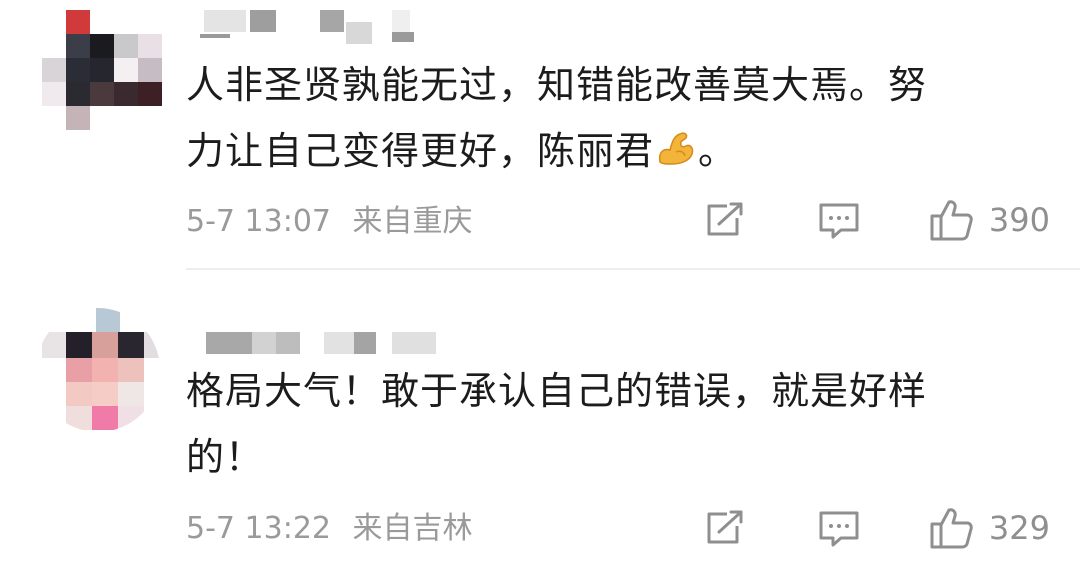 The height and width of the screenshot is (564, 1080). Describe the element at coordinates (1019, 528) in the screenshot. I see `like-count: 329` at that location.